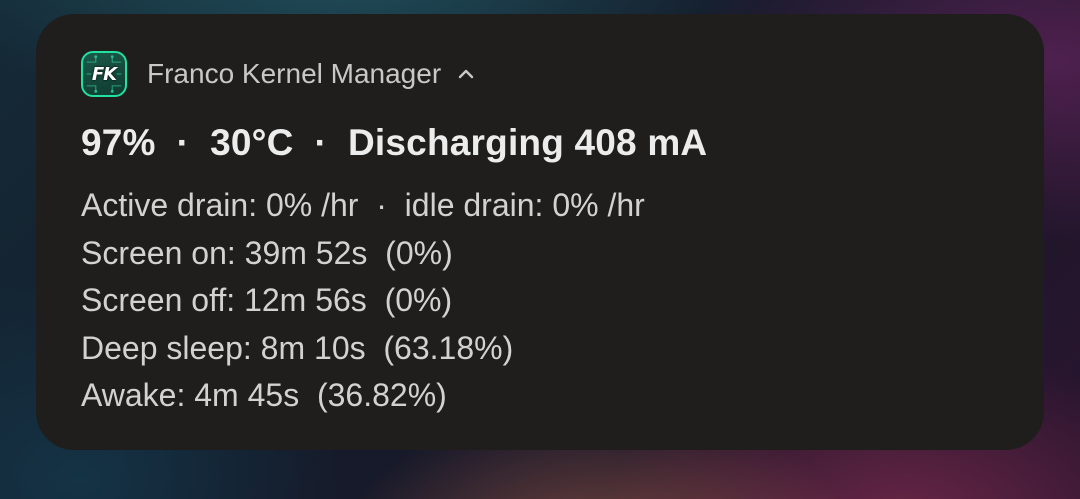 This screenshot has width=1080, height=499. I want to click on notification-header: FK Franco Kernel Manager, so click(279, 74).